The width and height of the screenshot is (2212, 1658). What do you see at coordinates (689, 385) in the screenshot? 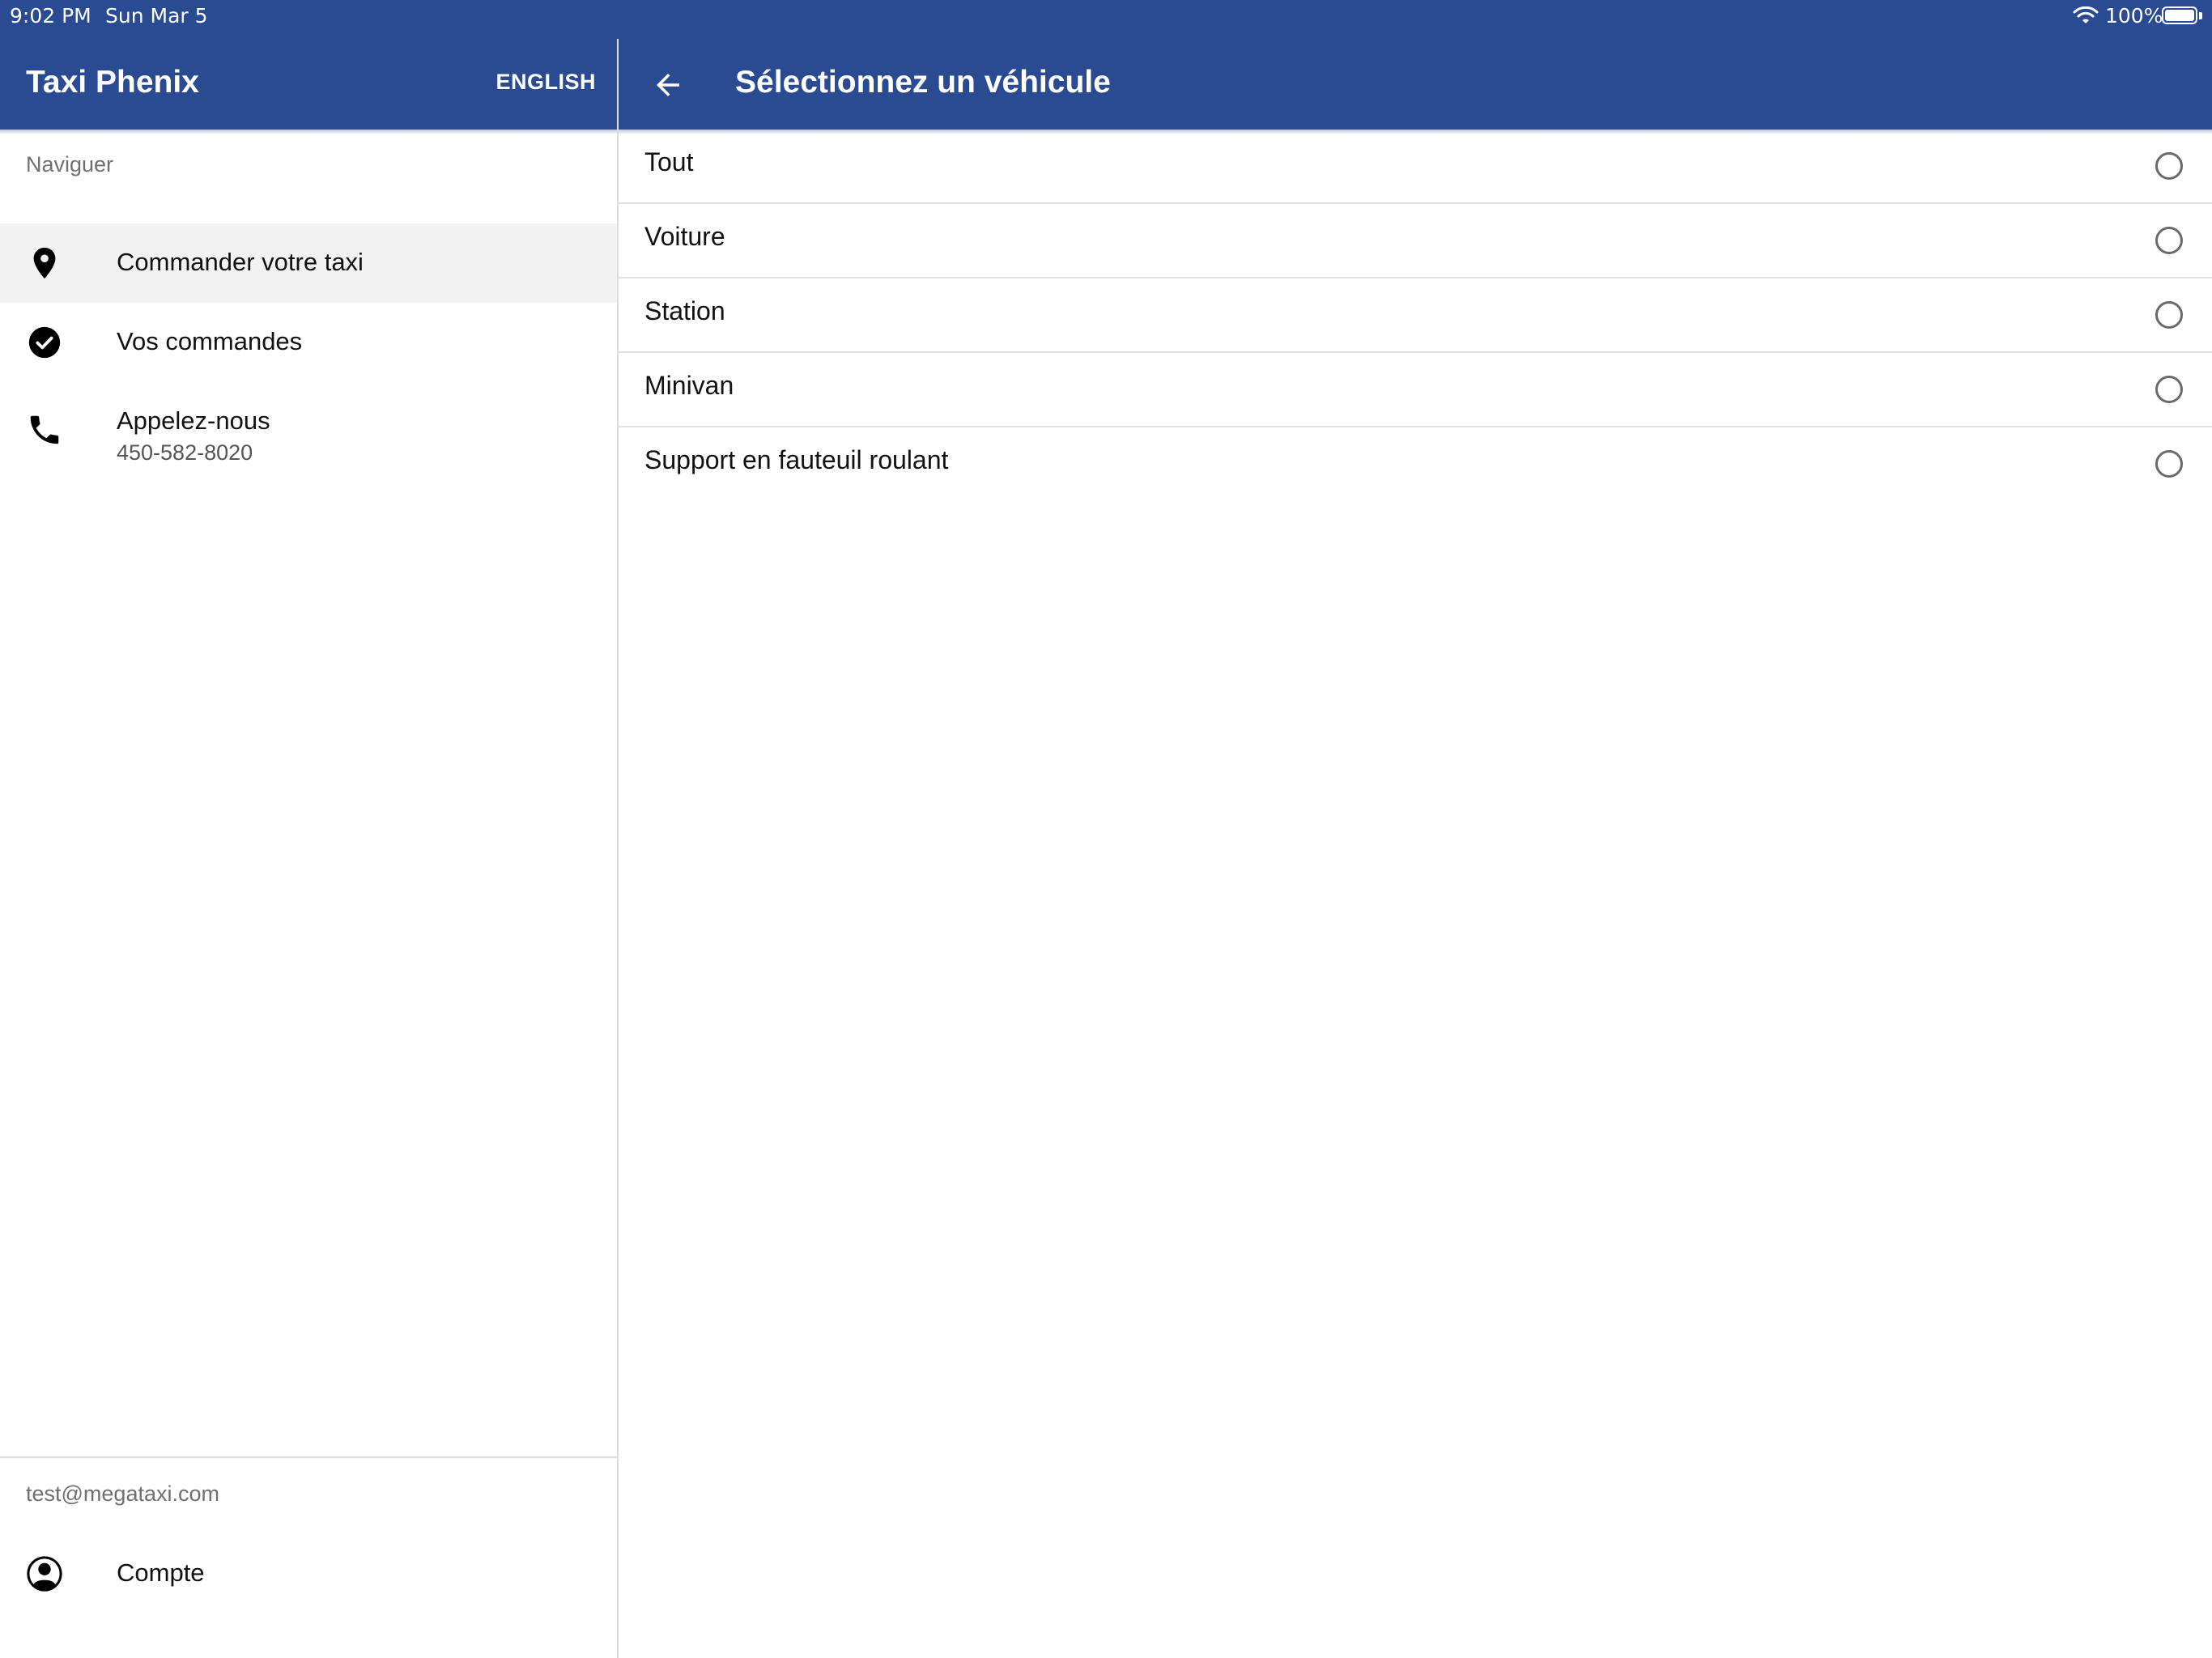
I see `vehicle-option-label: Minivan` at bounding box center [689, 385].